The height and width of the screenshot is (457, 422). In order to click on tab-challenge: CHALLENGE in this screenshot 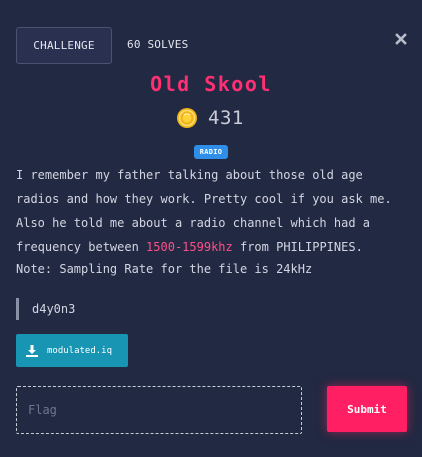, I will do `click(64, 45)`.